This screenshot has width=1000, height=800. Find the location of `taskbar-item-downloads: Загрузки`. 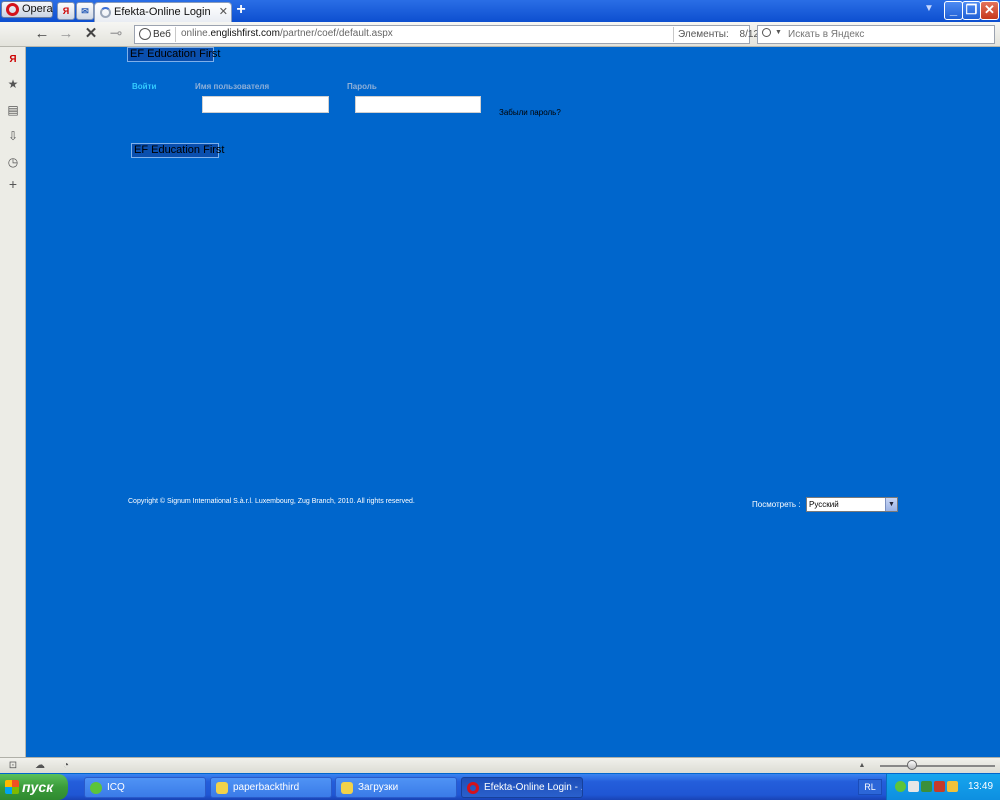

taskbar-item-downloads: Загрузки is located at coordinates (396, 787).